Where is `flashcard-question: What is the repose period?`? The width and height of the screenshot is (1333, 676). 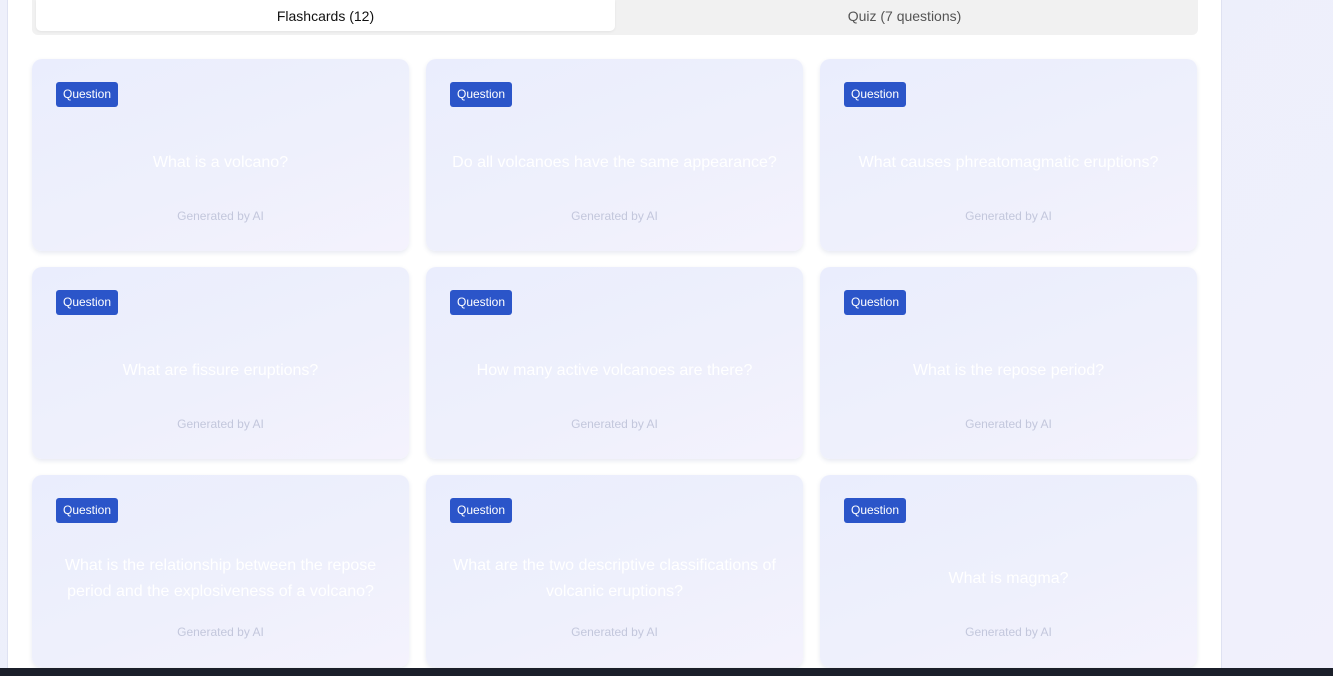 flashcard-question: What is the repose period? is located at coordinates (1008, 370).